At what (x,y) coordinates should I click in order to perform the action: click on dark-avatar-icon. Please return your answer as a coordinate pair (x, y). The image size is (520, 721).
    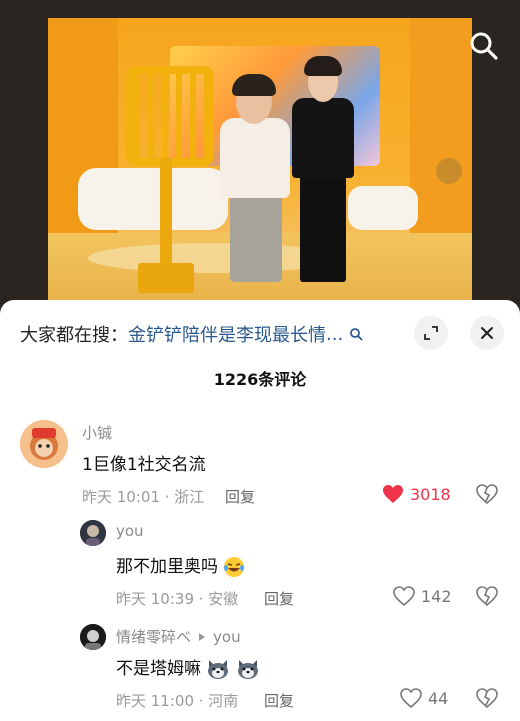
    Looking at the image, I should click on (93, 533).